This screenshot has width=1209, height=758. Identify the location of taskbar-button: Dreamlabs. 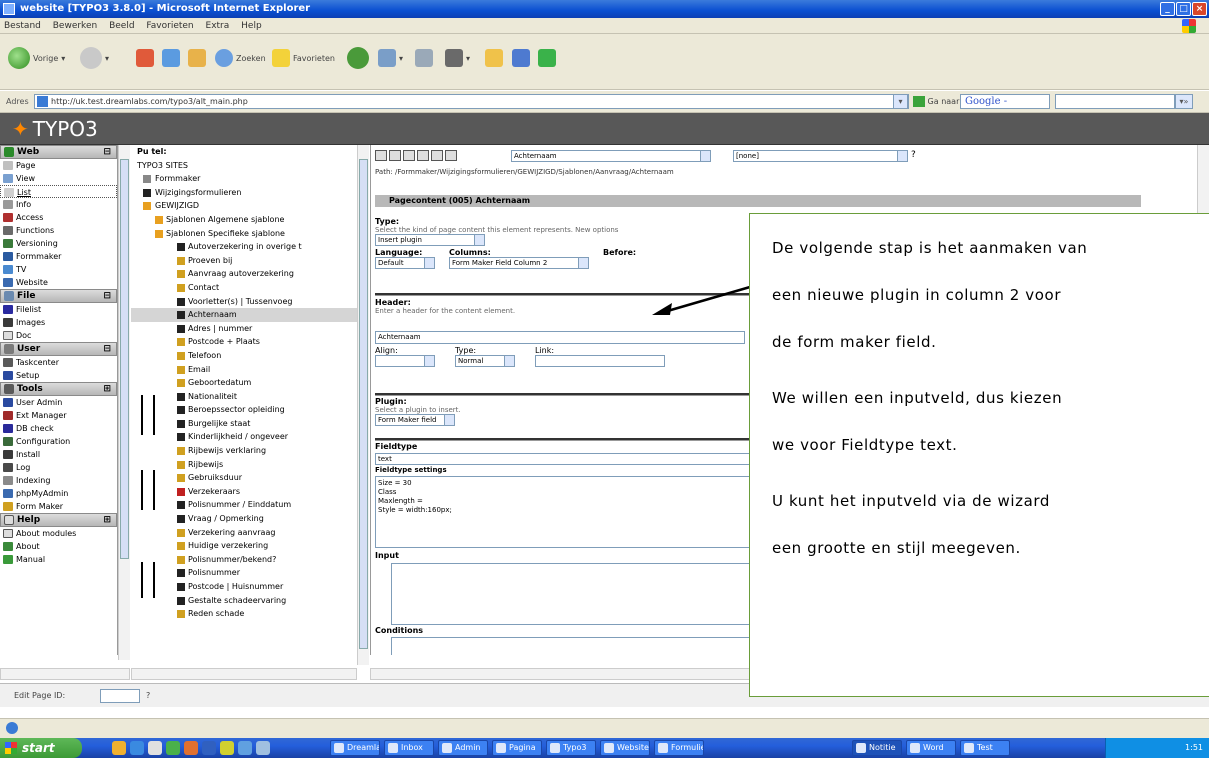
(355, 748).